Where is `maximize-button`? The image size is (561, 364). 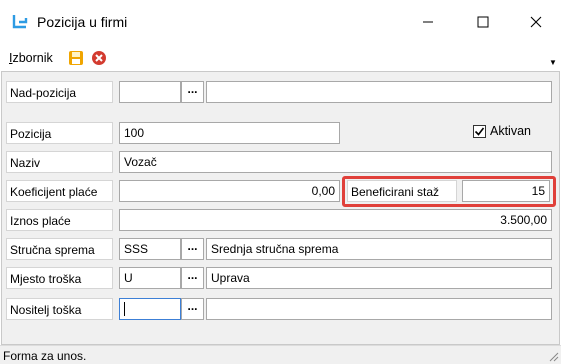 maximize-button is located at coordinates (483, 22).